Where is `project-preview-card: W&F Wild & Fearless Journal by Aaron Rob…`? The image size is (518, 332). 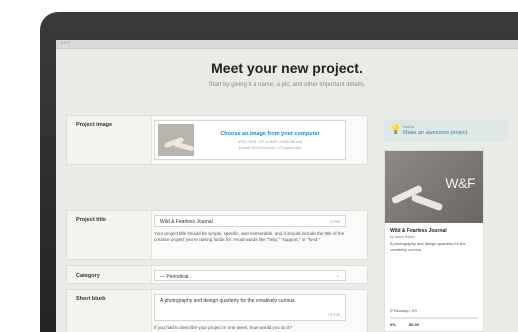
project-preview-card: W&F Wild & Fearless Journal by Aaron Rob… is located at coordinates (434, 241).